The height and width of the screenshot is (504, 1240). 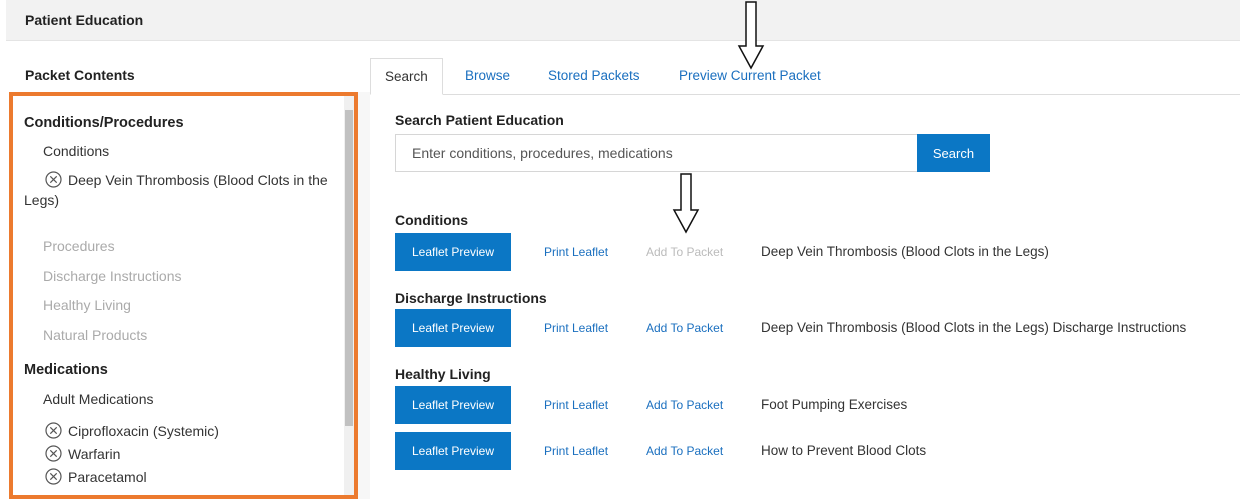 I want to click on tab-browse: Browse, so click(x=487, y=76).